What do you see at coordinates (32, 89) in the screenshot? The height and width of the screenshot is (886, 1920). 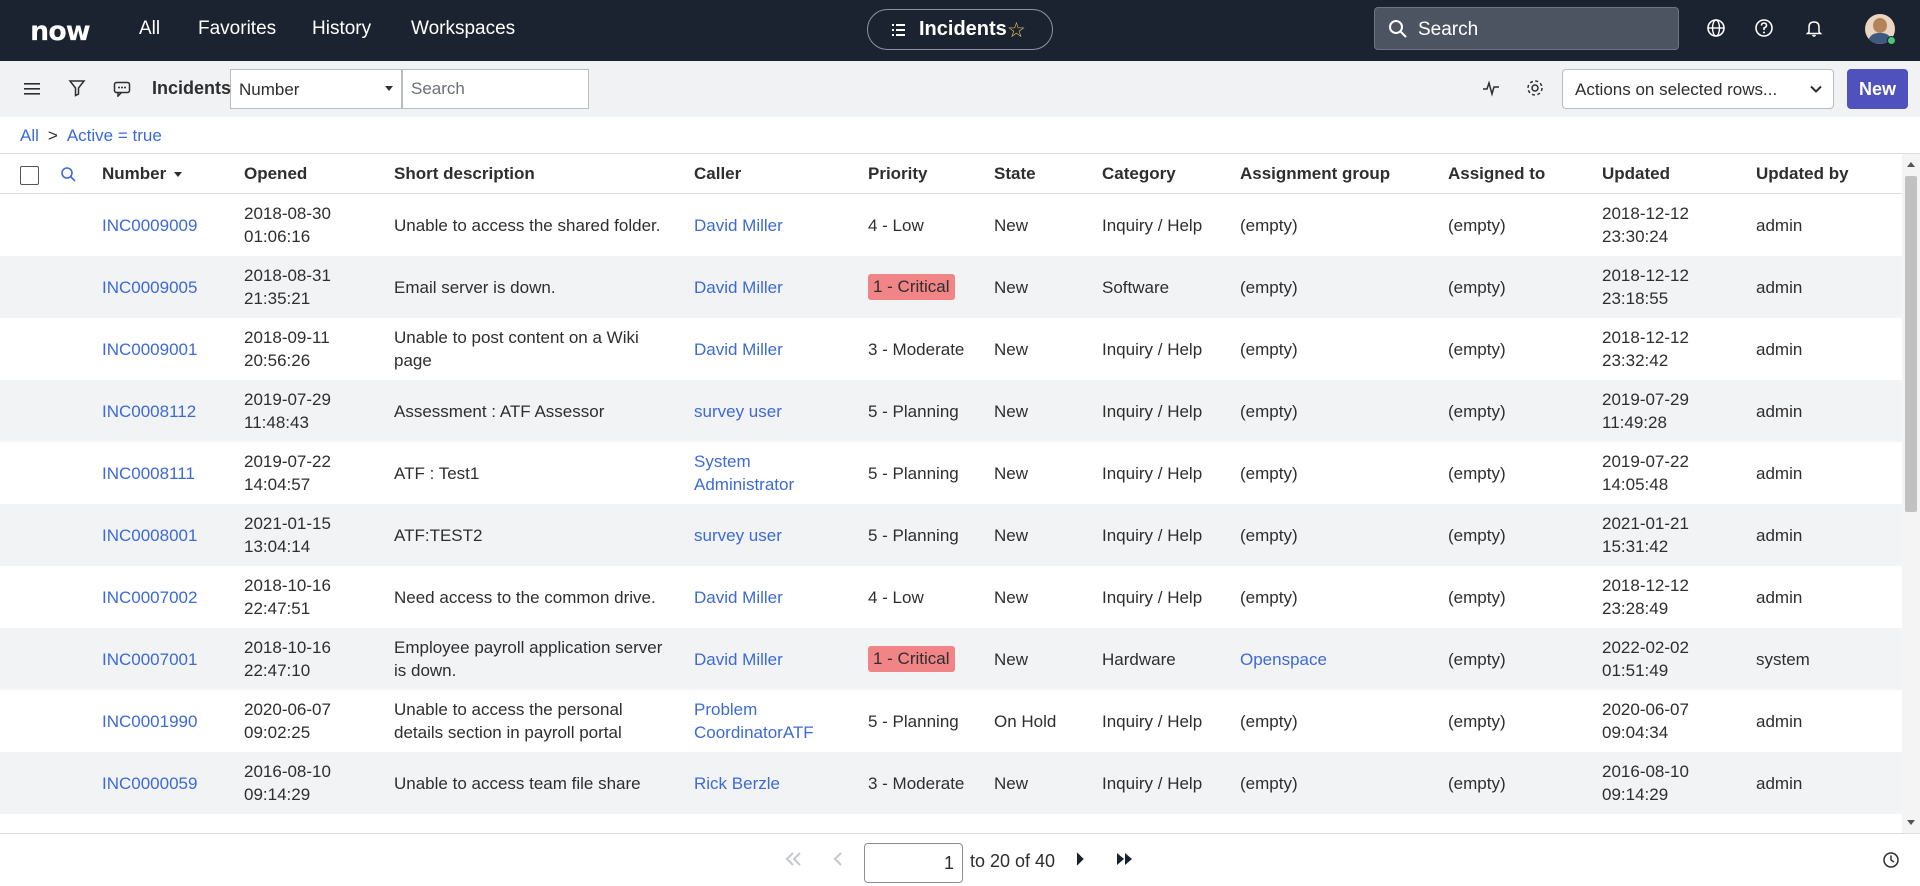 I see `hamburger-menu-icon` at bounding box center [32, 89].